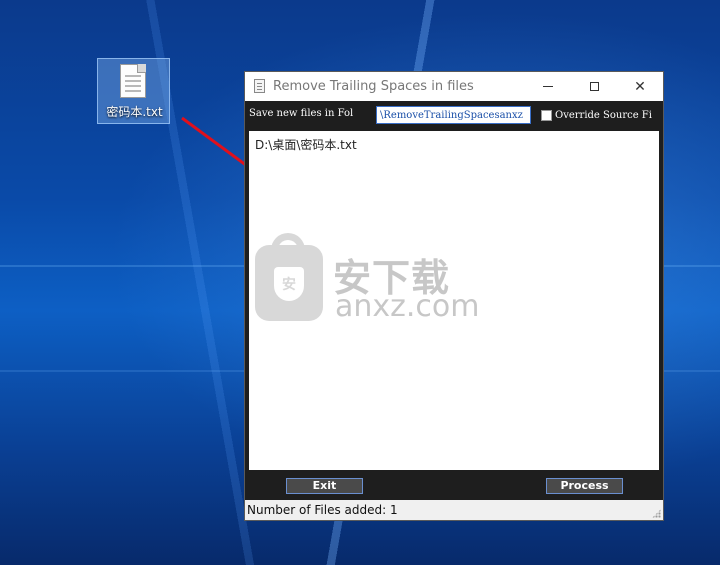 The height and width of the screenshot is (565, 720). I want to click on maximize-icon, so click(594, 86).